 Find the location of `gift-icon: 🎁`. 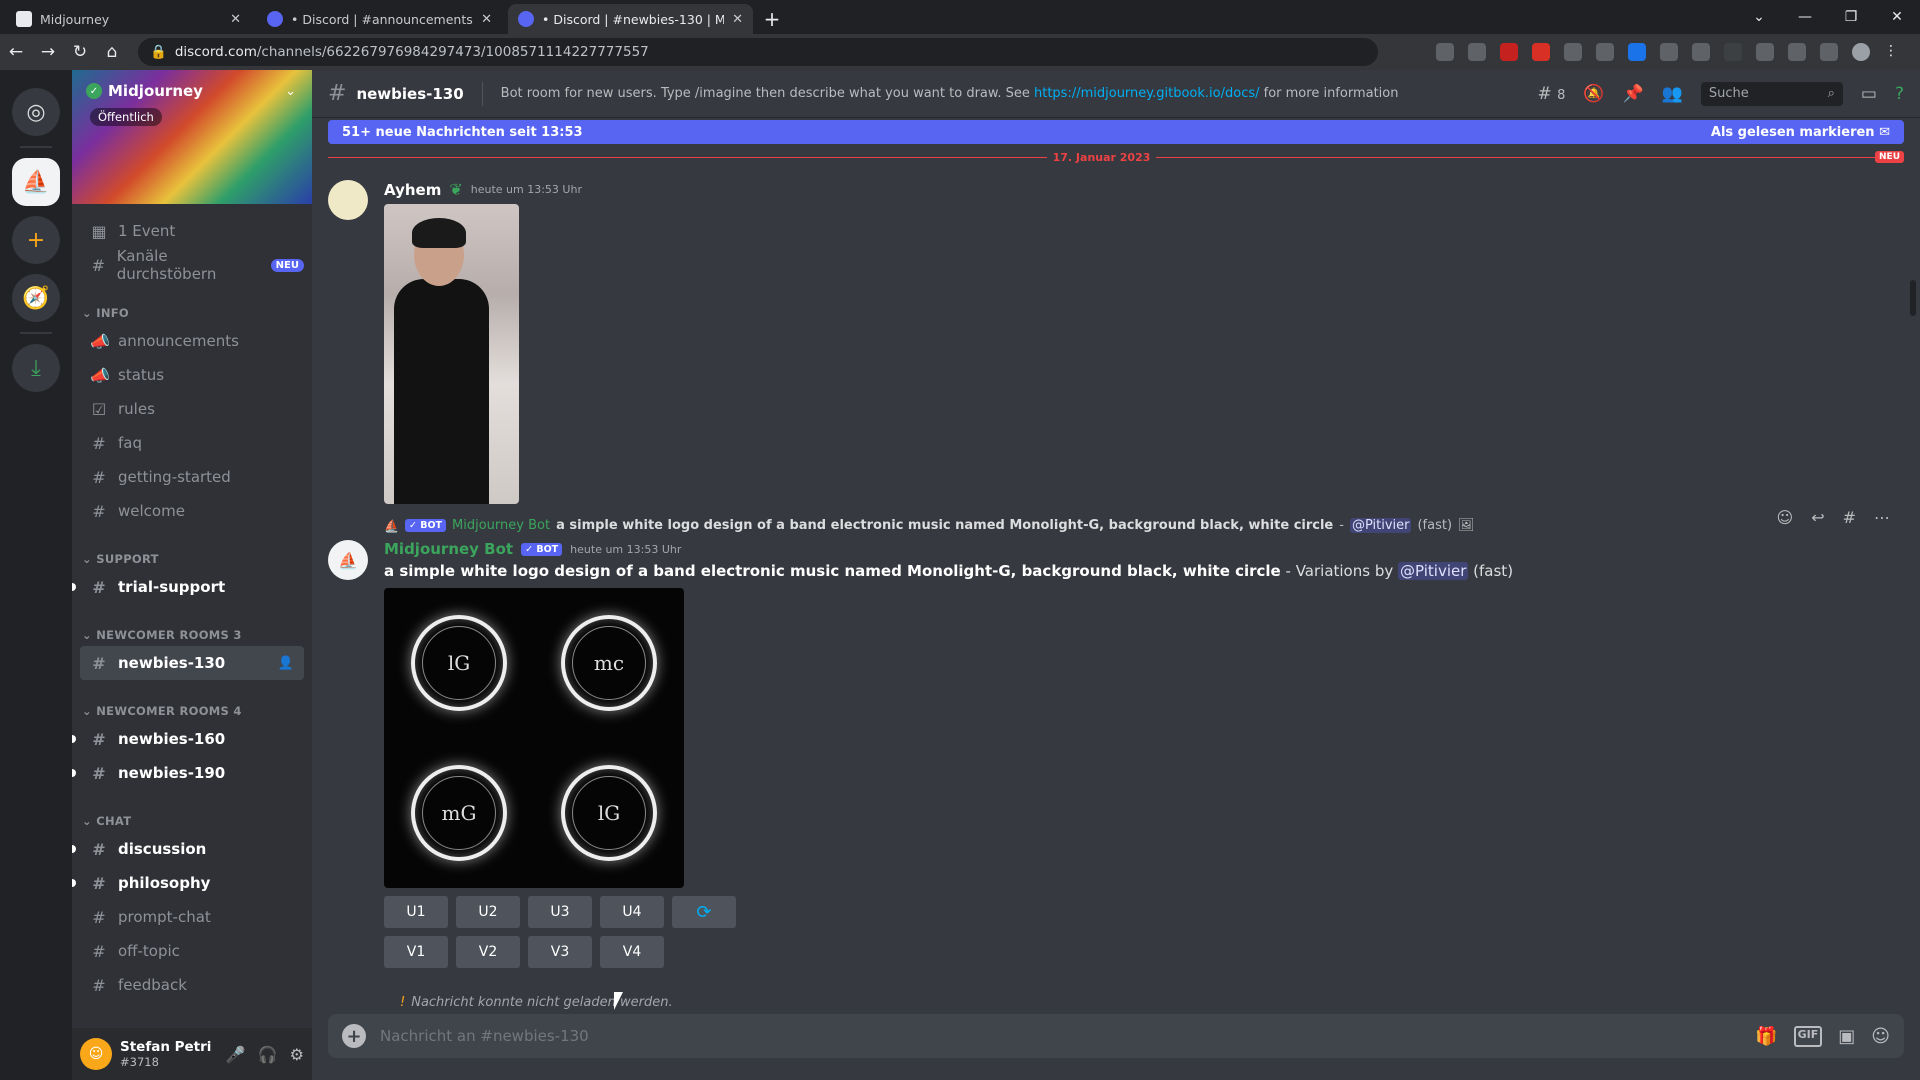

gift-icon: 🎁 is located at coordinates (1766, 1036).